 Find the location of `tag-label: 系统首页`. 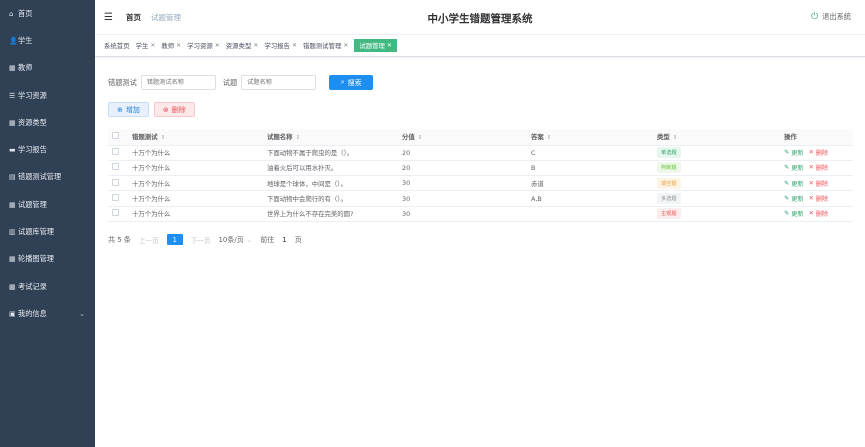

tag-label: 系统首页 is located at coordinates (117, 46).